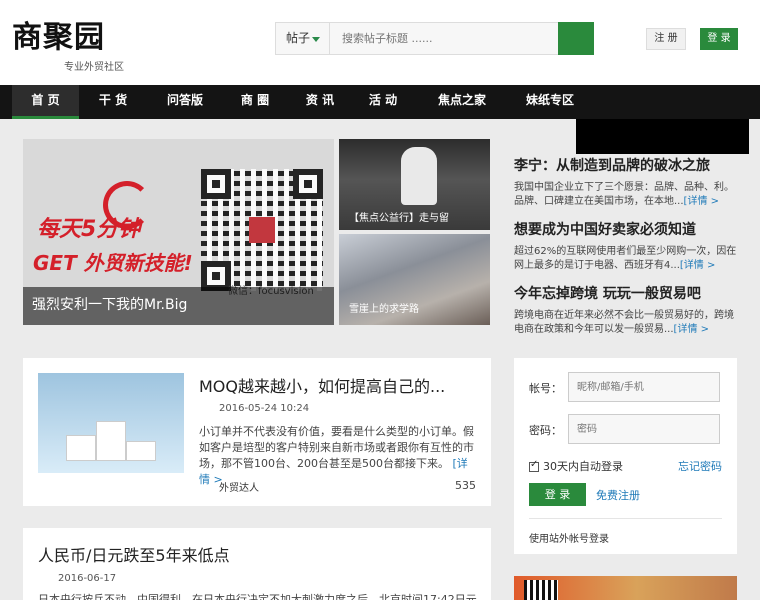 The height and width of the screenshot is (600, 760). What do you see at coordinates (627, 229) in the screenshot?
I see `side-news-title: 想要成为中国好卖家必须知道` at bounding box center [627, 229].